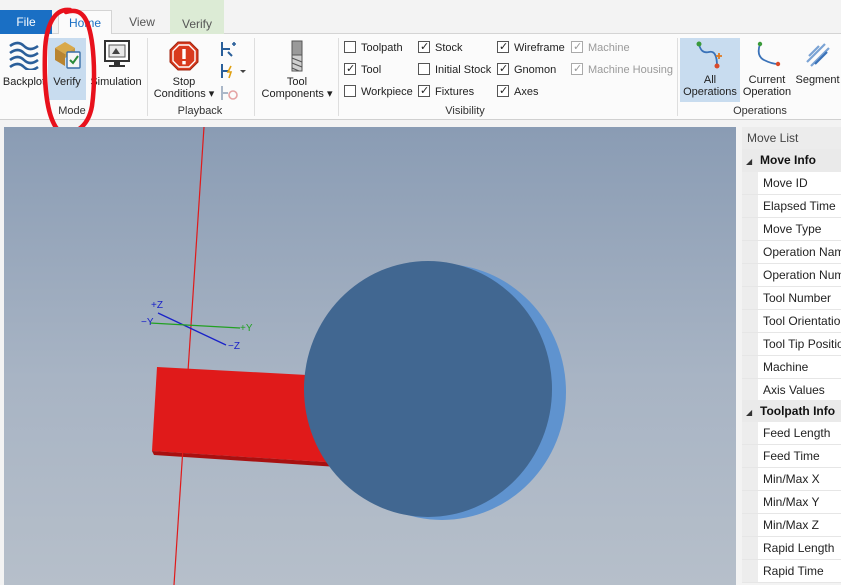 The image size is (841, 585). Describe the element at coordinates (184, 94) in the screenshot. I see `stop-conditions-label-2: Conditions ▾` at that location.